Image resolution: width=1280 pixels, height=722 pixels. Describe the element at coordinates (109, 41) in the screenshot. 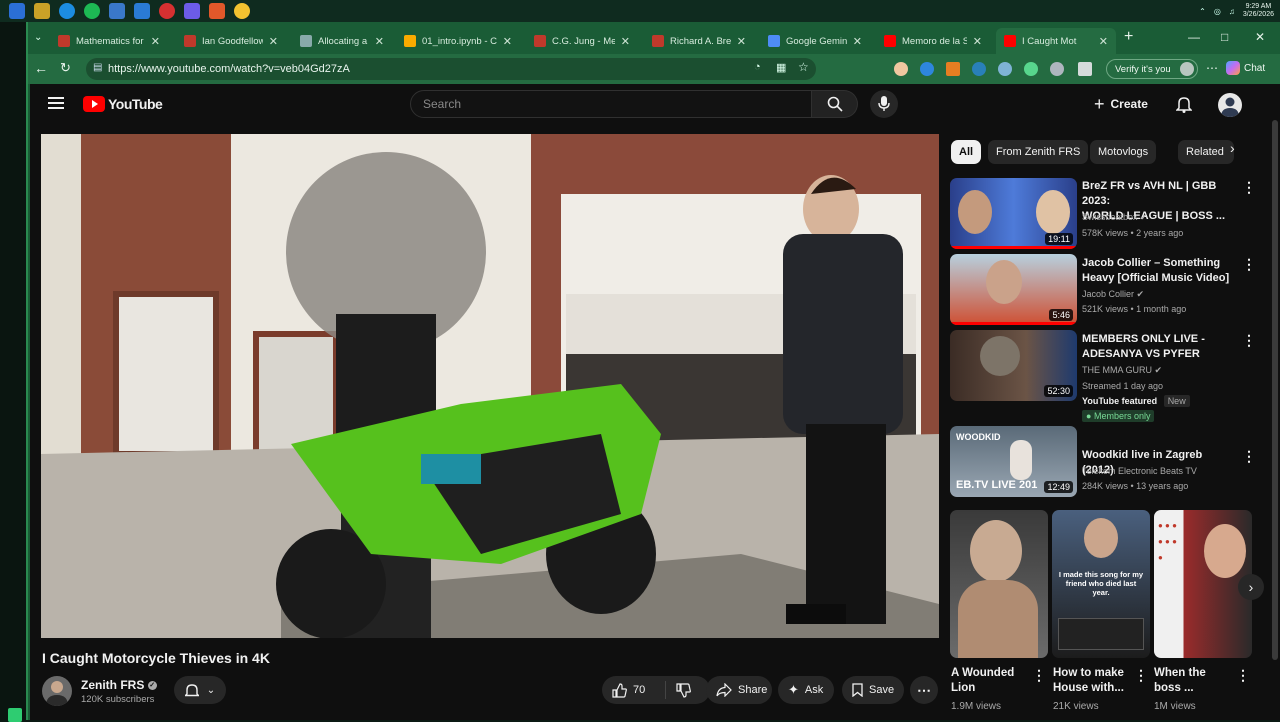

I see `browser-tab: Mathematics for M ✕` at that location.